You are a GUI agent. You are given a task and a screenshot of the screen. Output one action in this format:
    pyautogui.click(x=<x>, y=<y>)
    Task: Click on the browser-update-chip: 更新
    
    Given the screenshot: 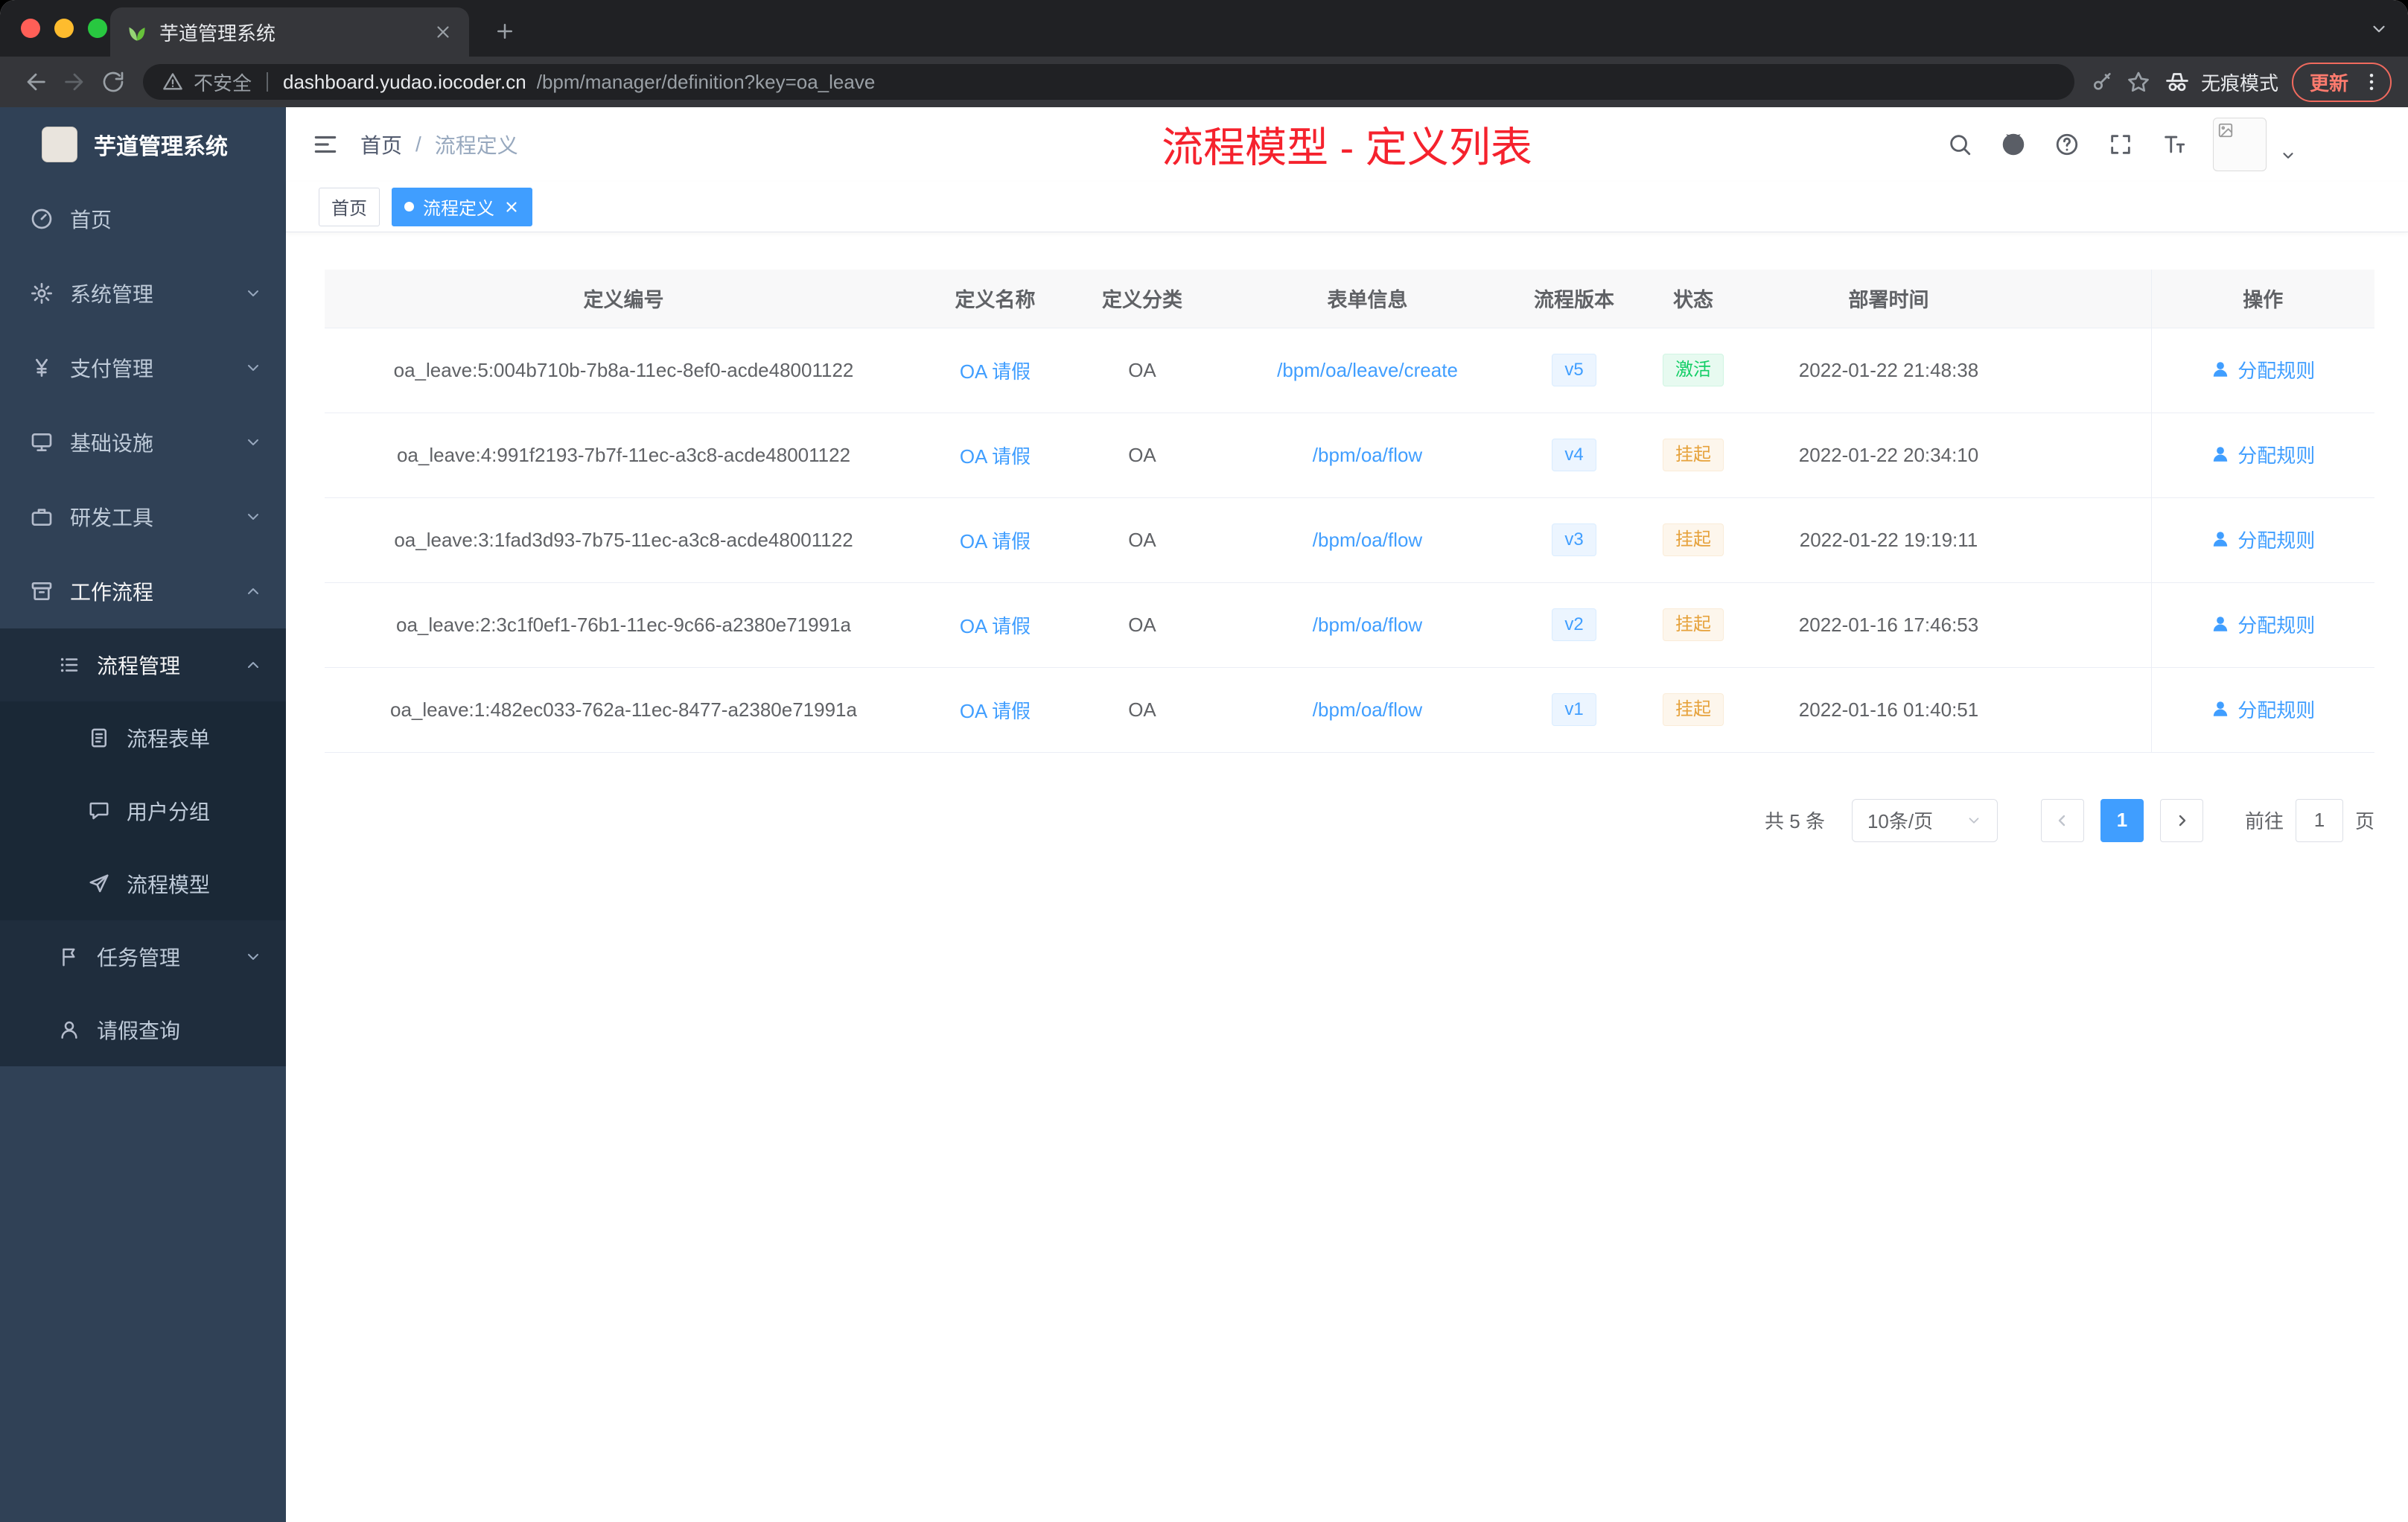 What is the action you would take?
    pyautogui.click(x=2341, y=82)
    